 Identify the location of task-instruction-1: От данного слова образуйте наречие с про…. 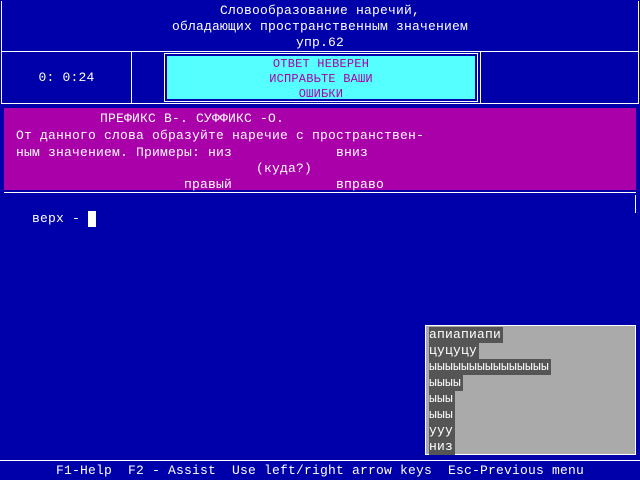
(220, 135).